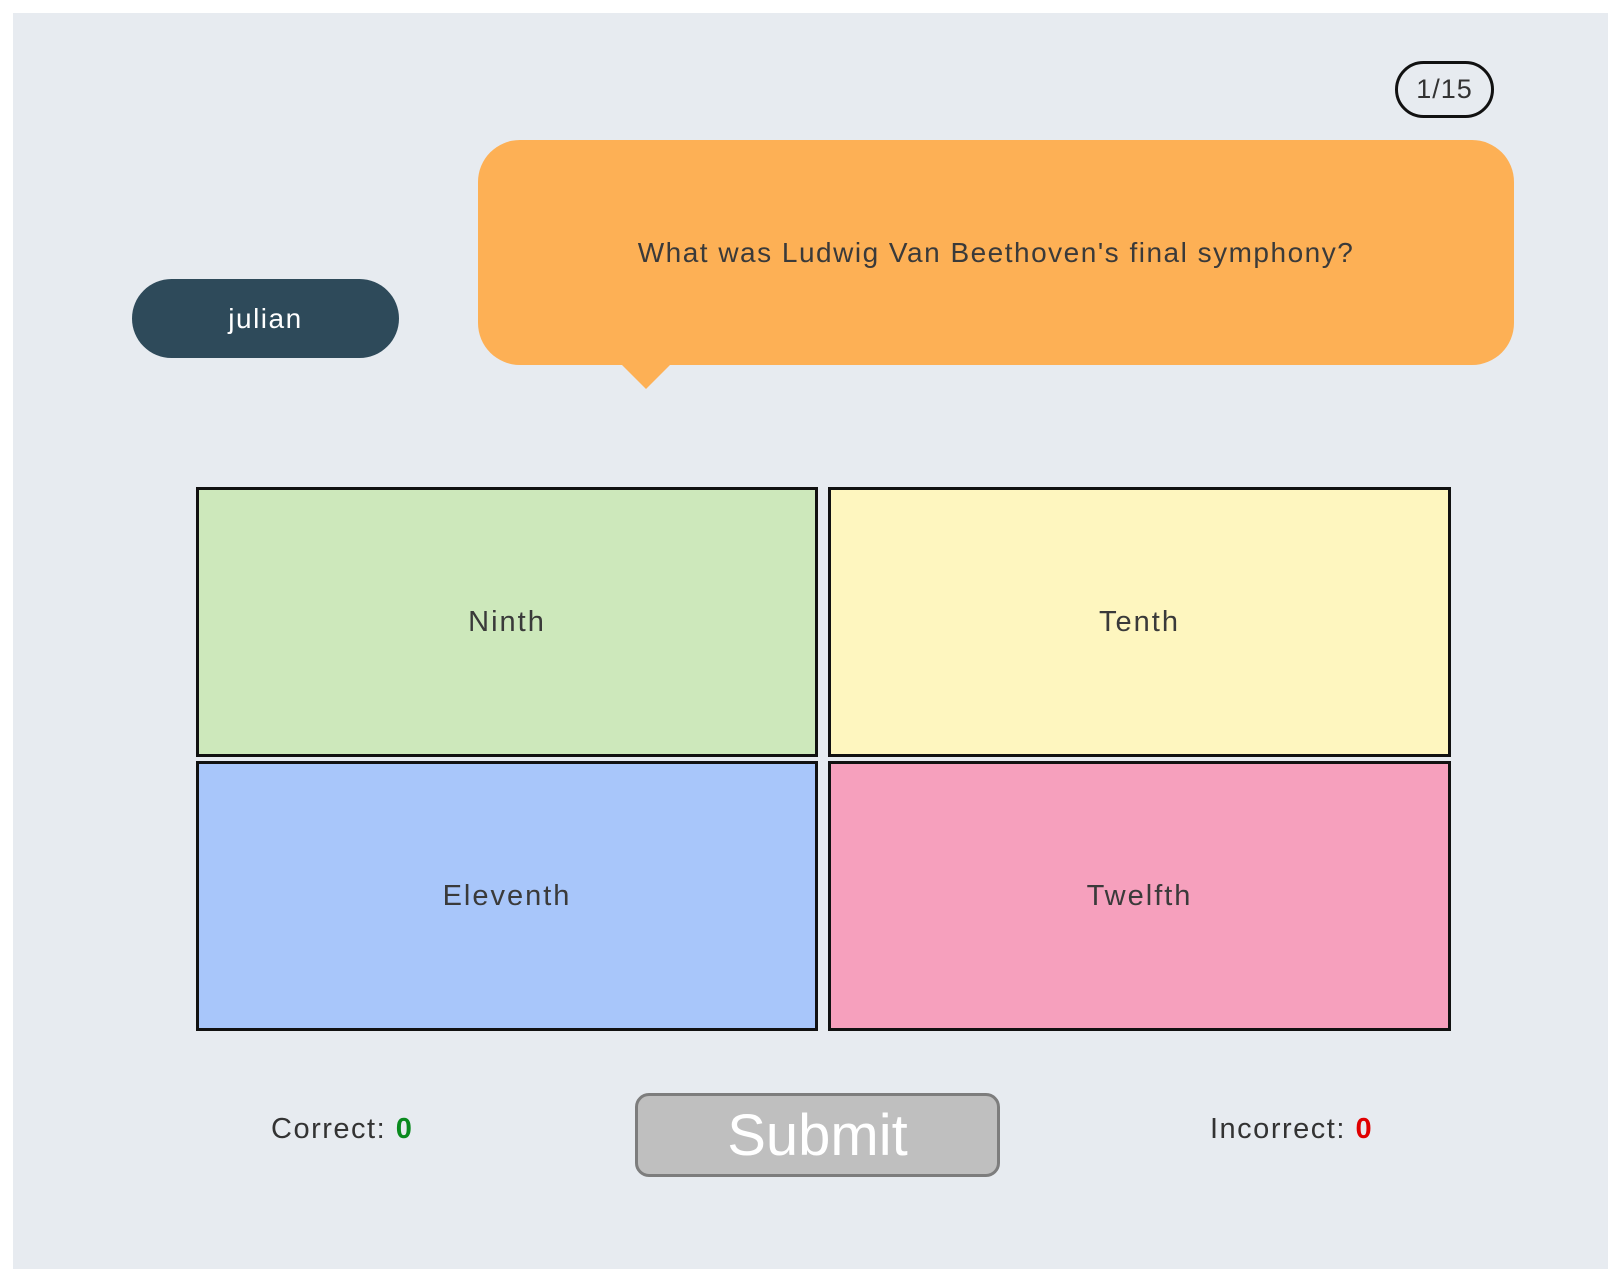 The width and height of the screenshot is (1621, 1286). What do you see at coordinates (1139, 896) in the screenshot?
I see `answer-option-4: Twelfth` at bounding box center [1139, 896].